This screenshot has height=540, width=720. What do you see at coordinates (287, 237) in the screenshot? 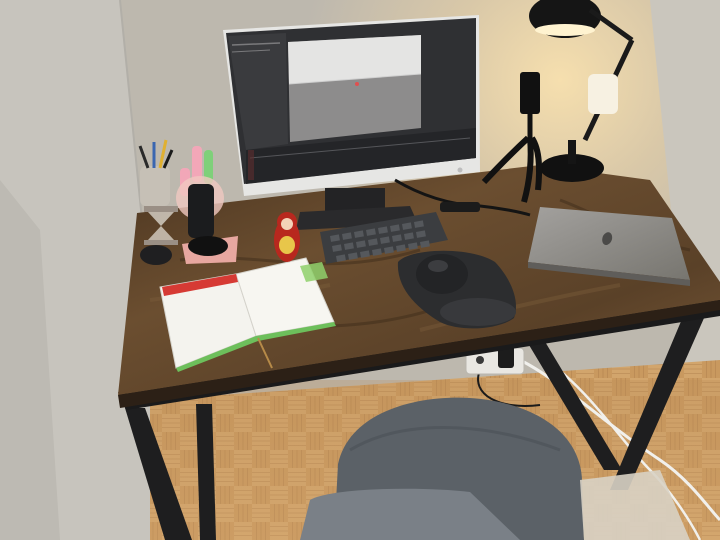
I see `matryoshka-doll` at bounding box center [287, 237].